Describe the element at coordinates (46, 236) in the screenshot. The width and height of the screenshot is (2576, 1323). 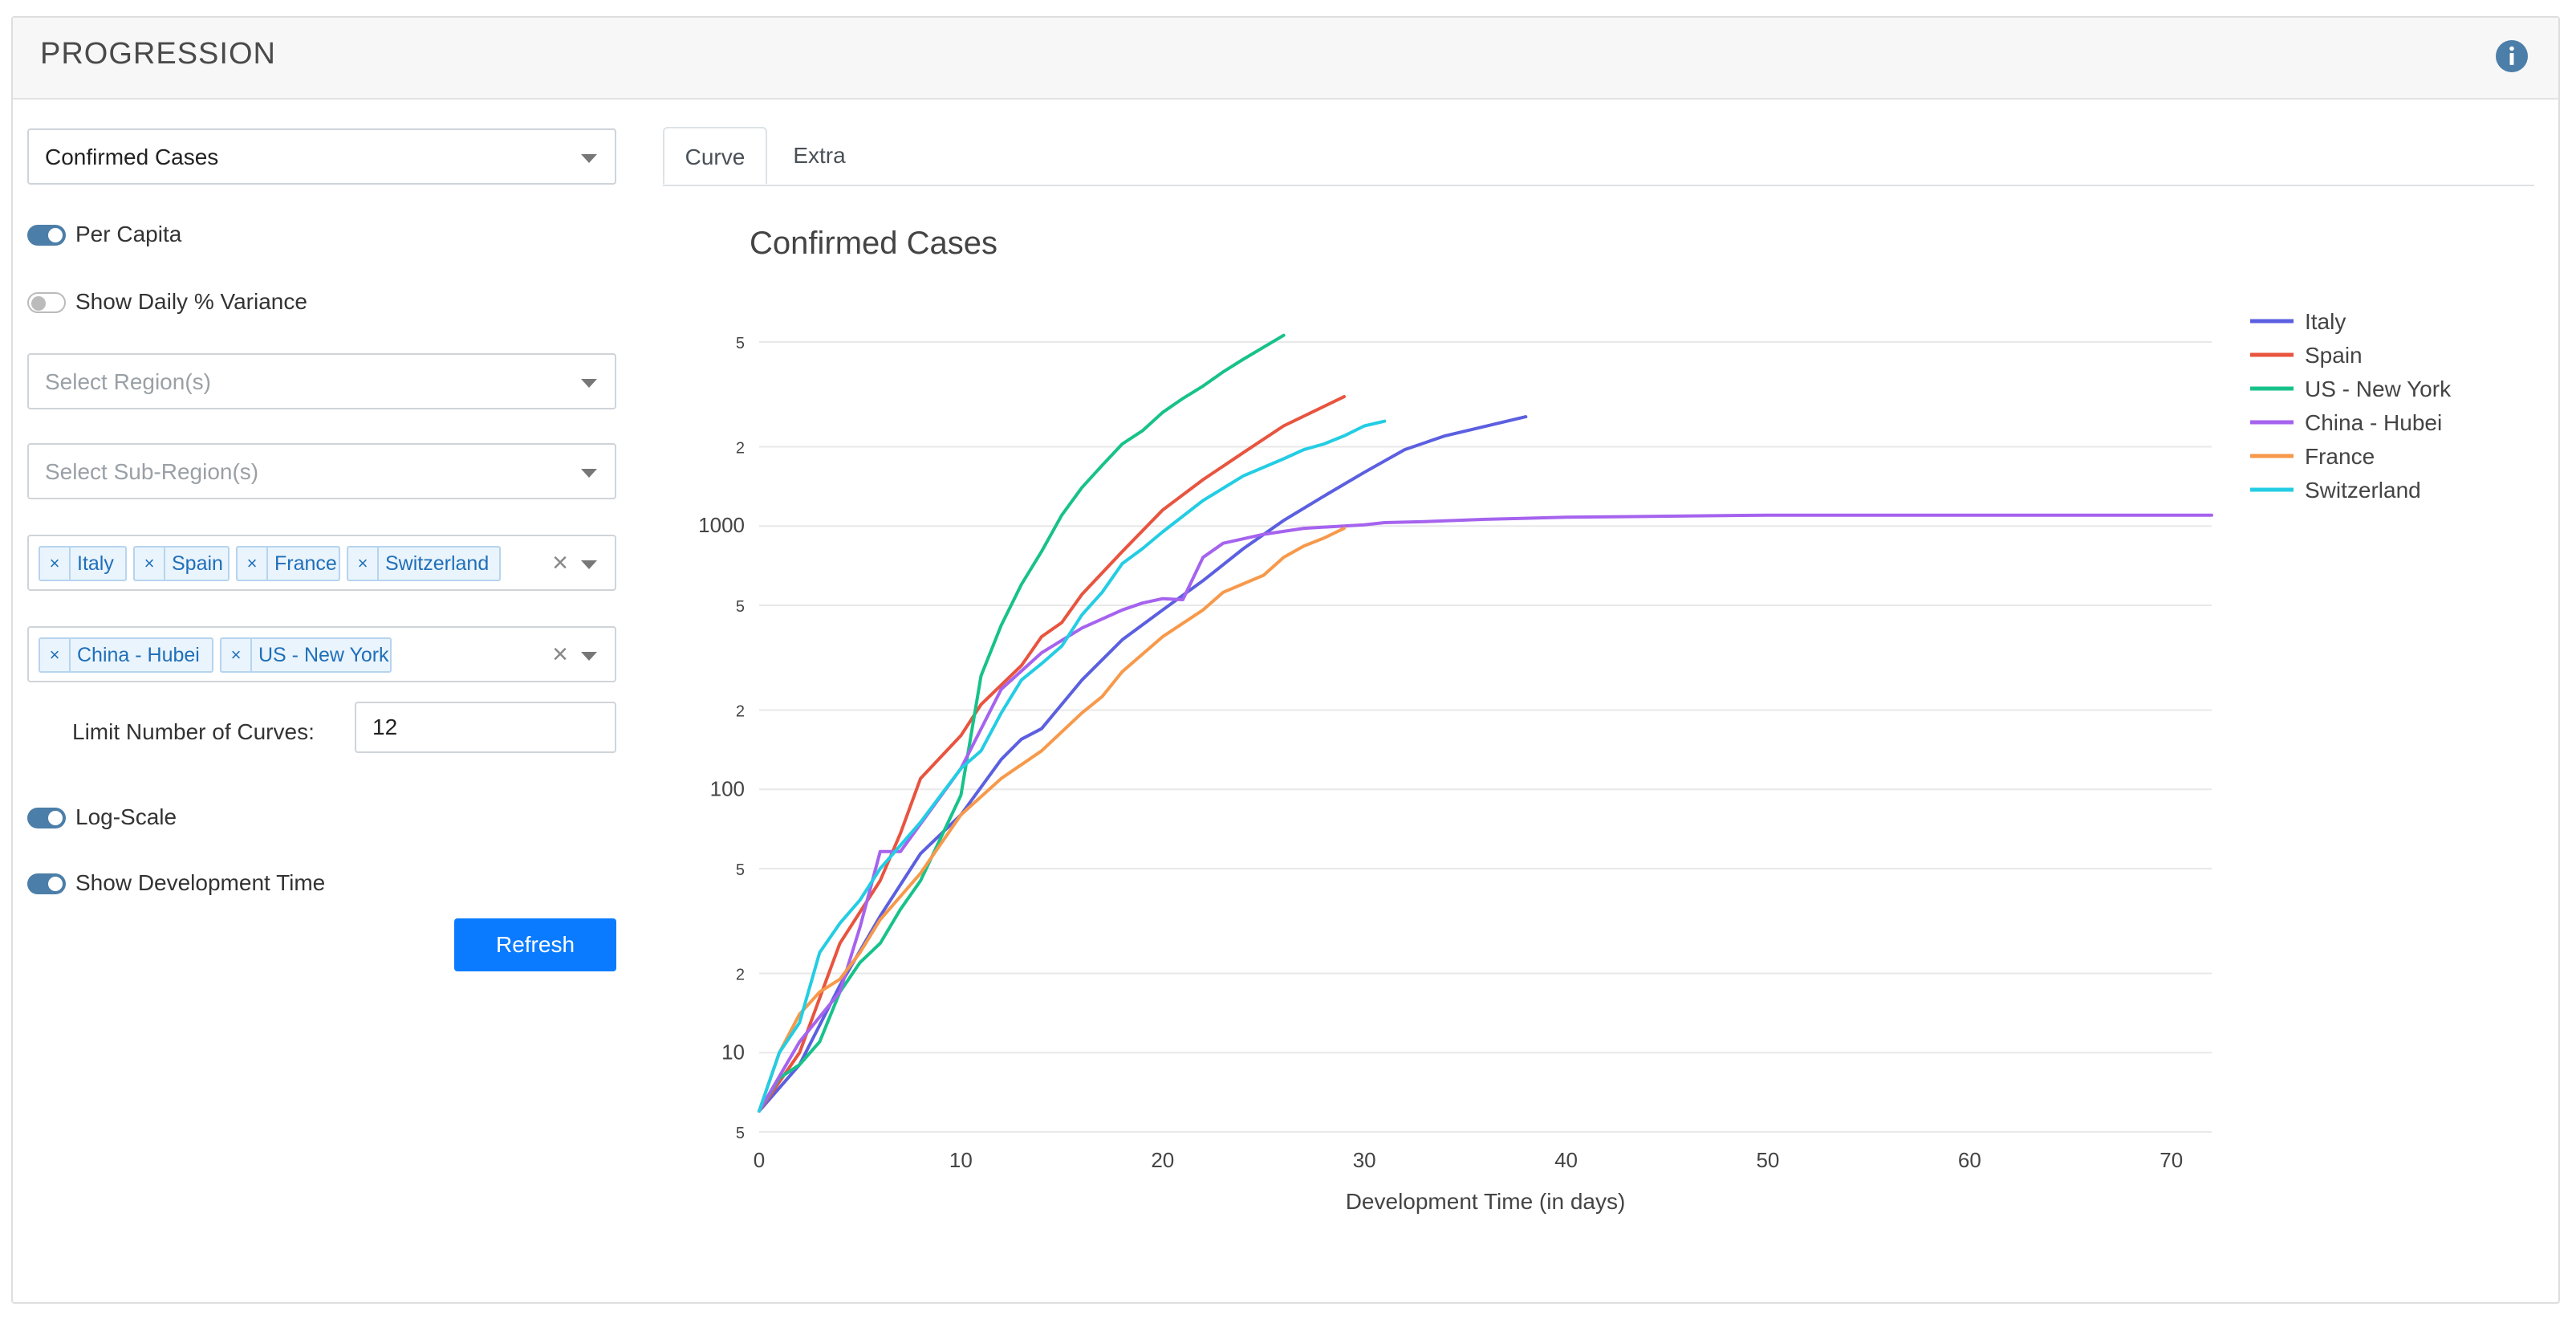
I see `per-capita-toggle` at that location.